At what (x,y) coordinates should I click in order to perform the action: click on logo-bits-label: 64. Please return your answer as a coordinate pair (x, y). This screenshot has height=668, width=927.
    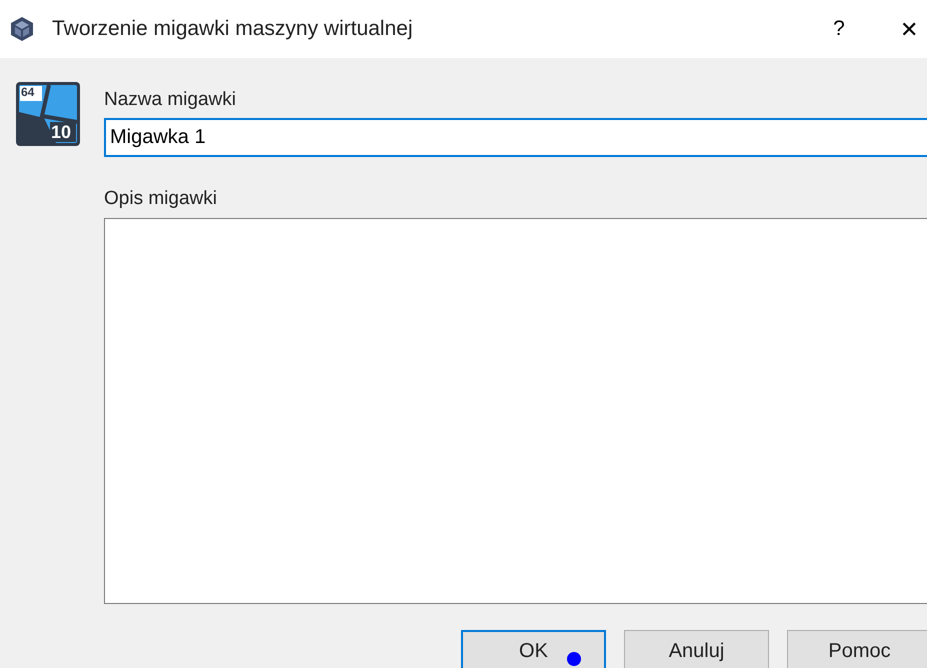
    Looking at the image, I should click on (27, 92).